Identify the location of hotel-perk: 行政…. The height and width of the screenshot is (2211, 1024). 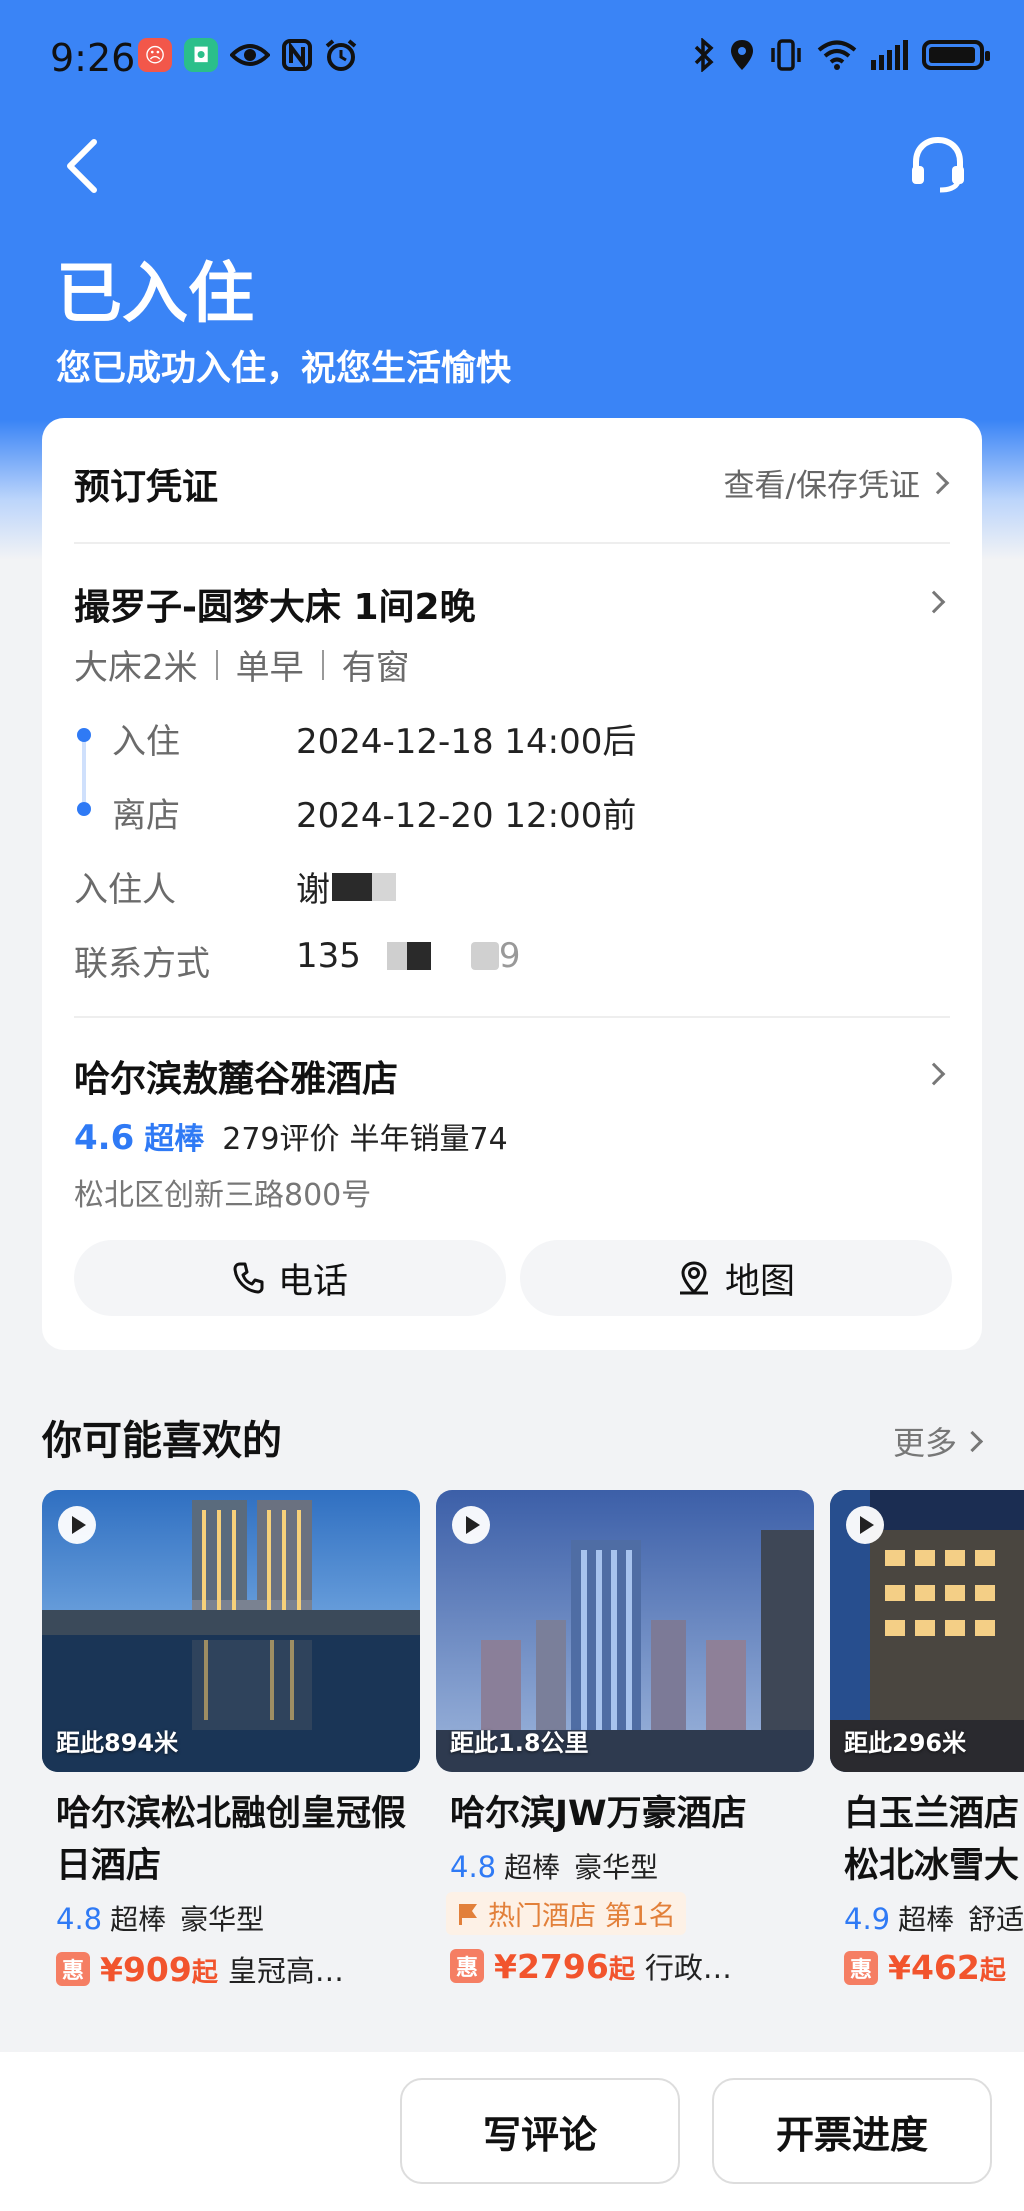
(688, 1968).